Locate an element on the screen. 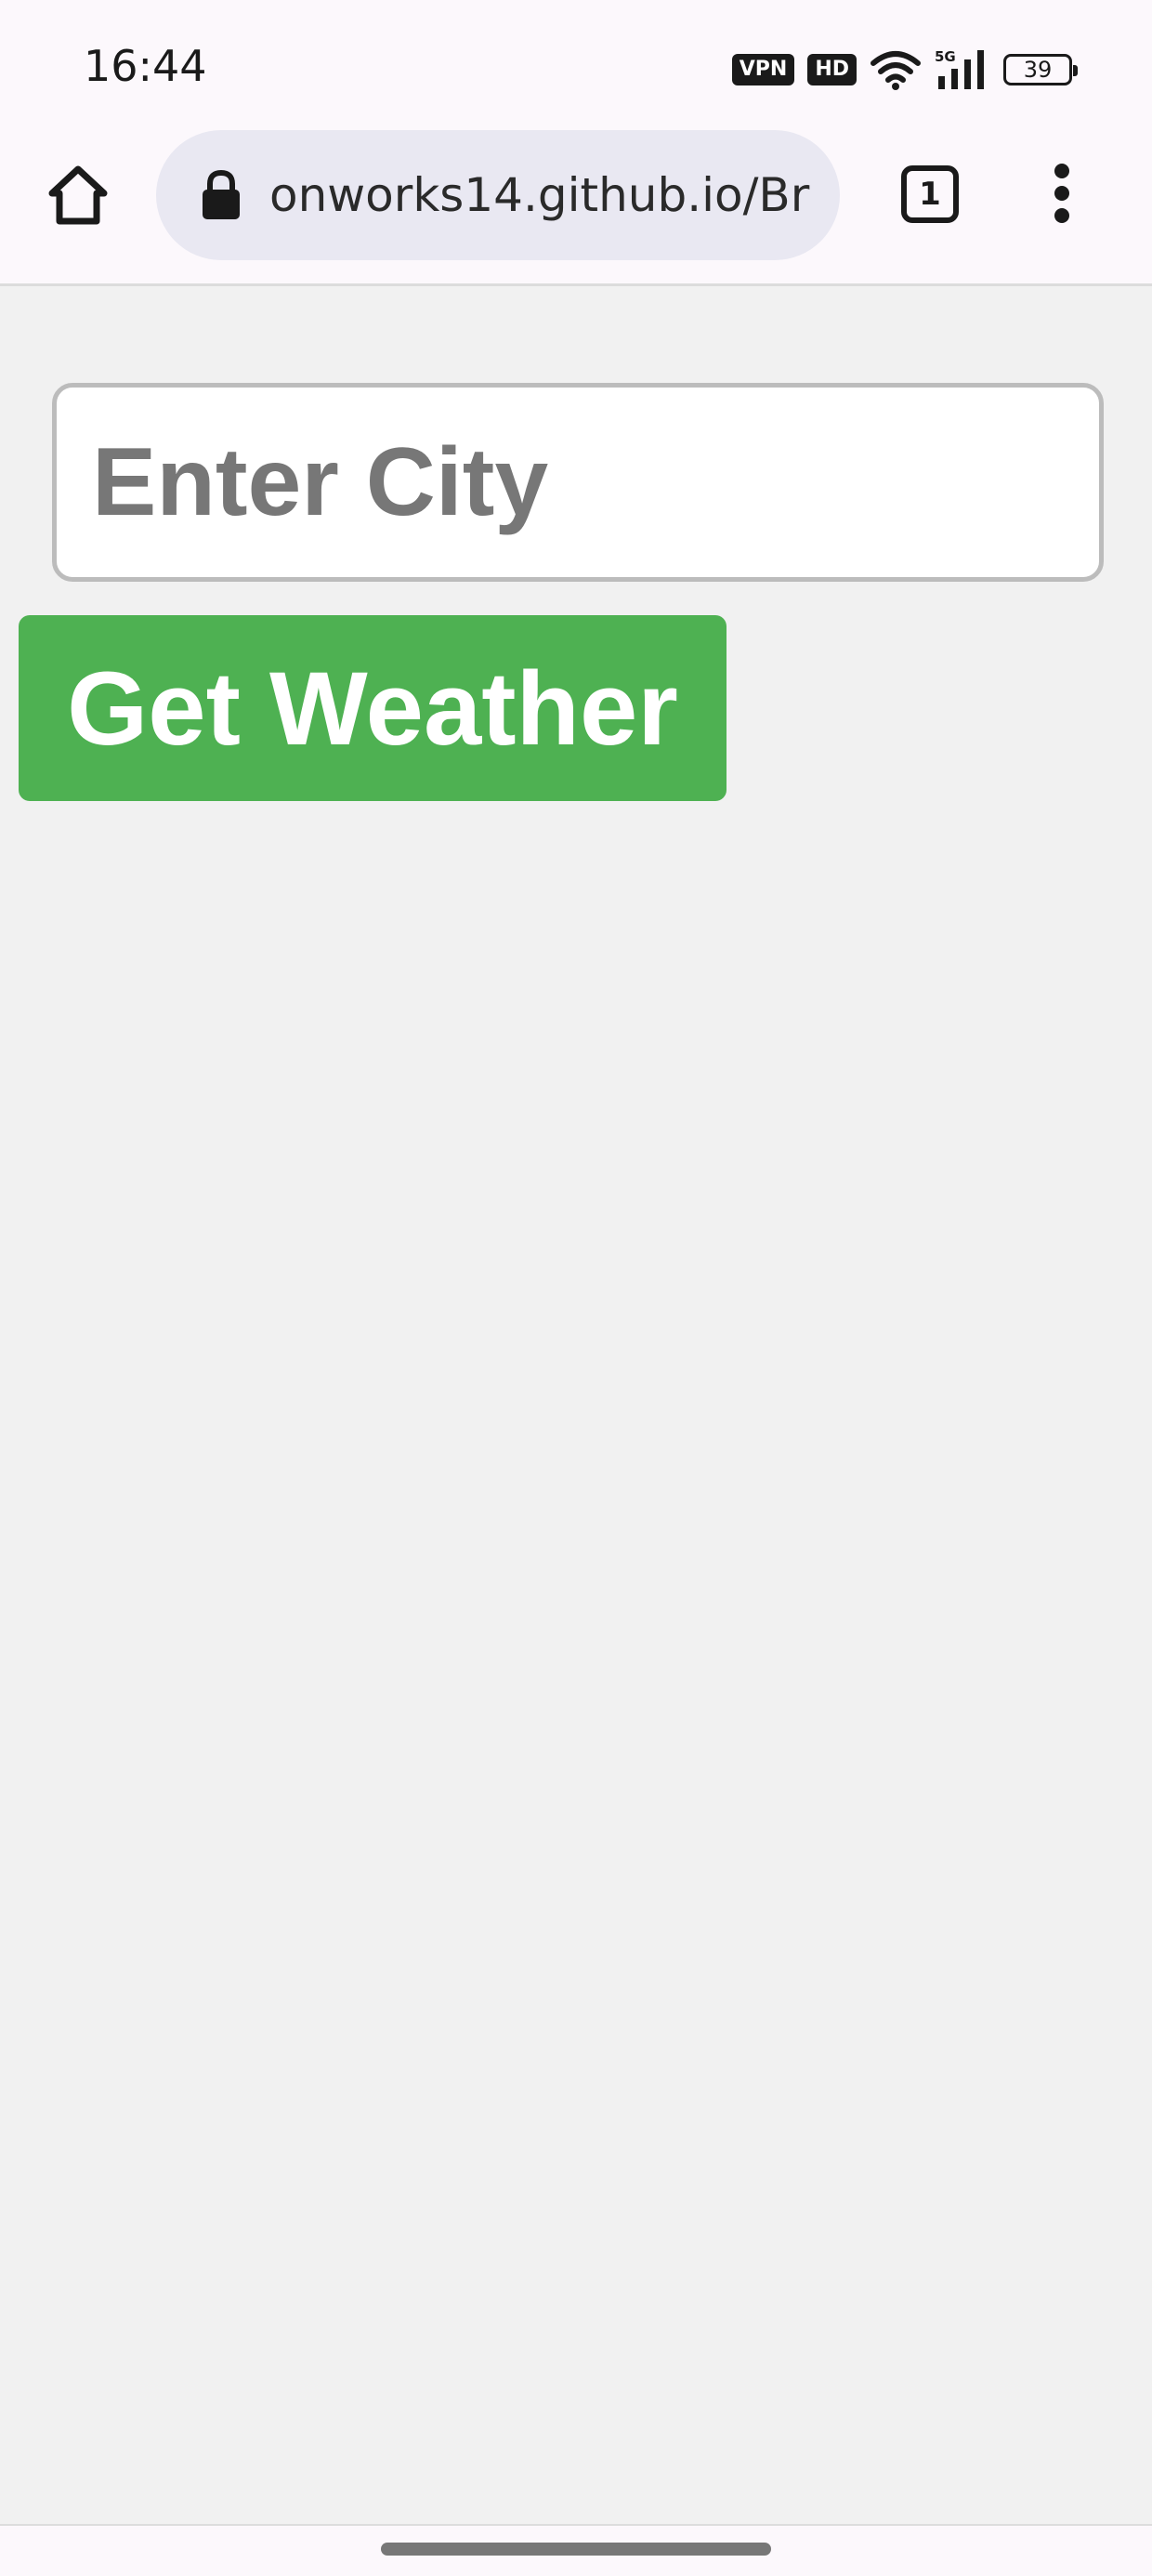  tab-count: 1 is located at coordinates (930, 194).